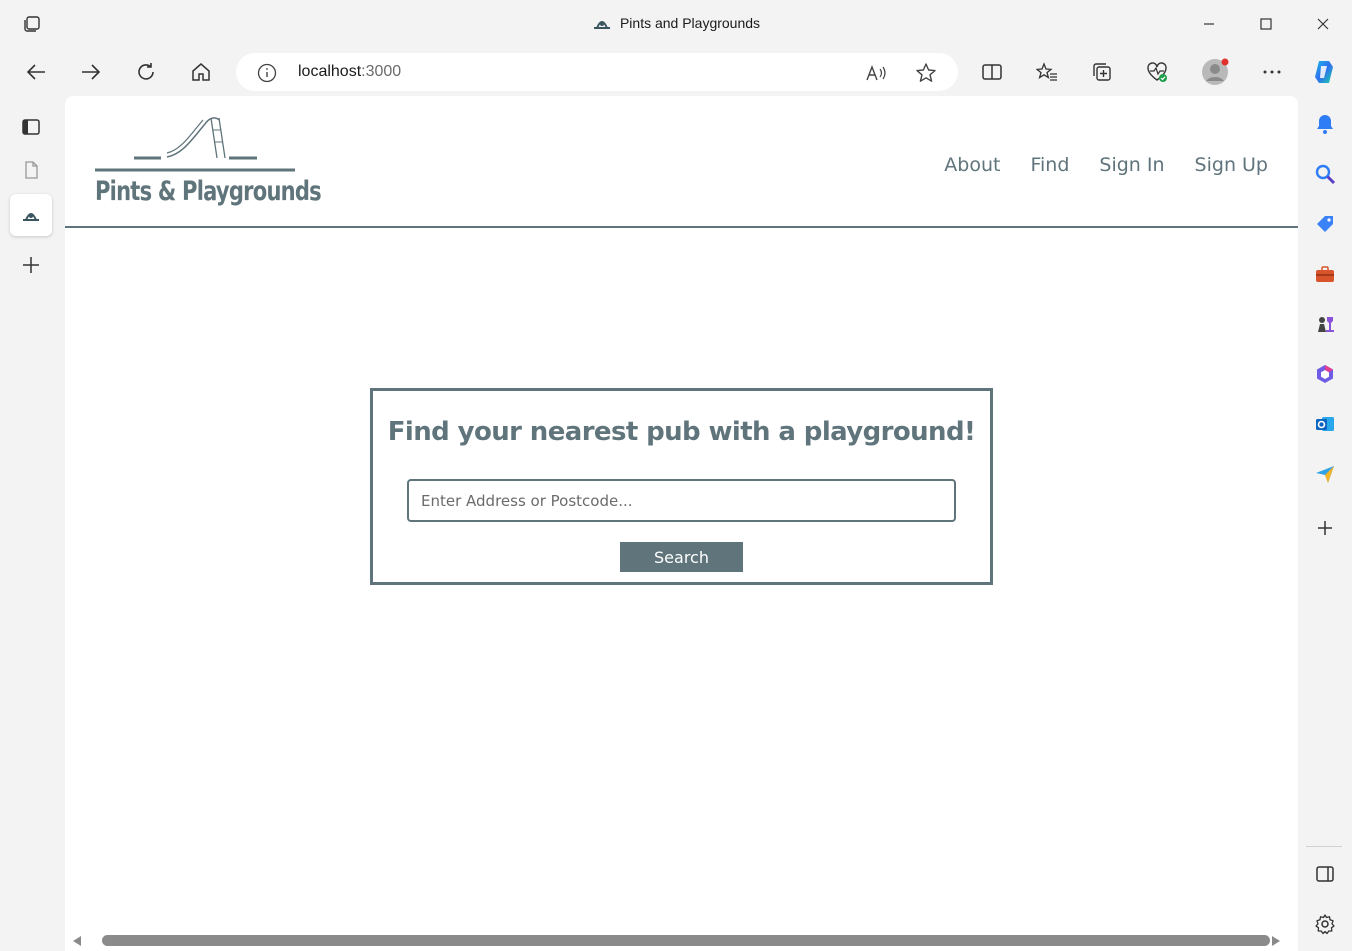  I want to click on url-port: :3000, so click(381, 71).